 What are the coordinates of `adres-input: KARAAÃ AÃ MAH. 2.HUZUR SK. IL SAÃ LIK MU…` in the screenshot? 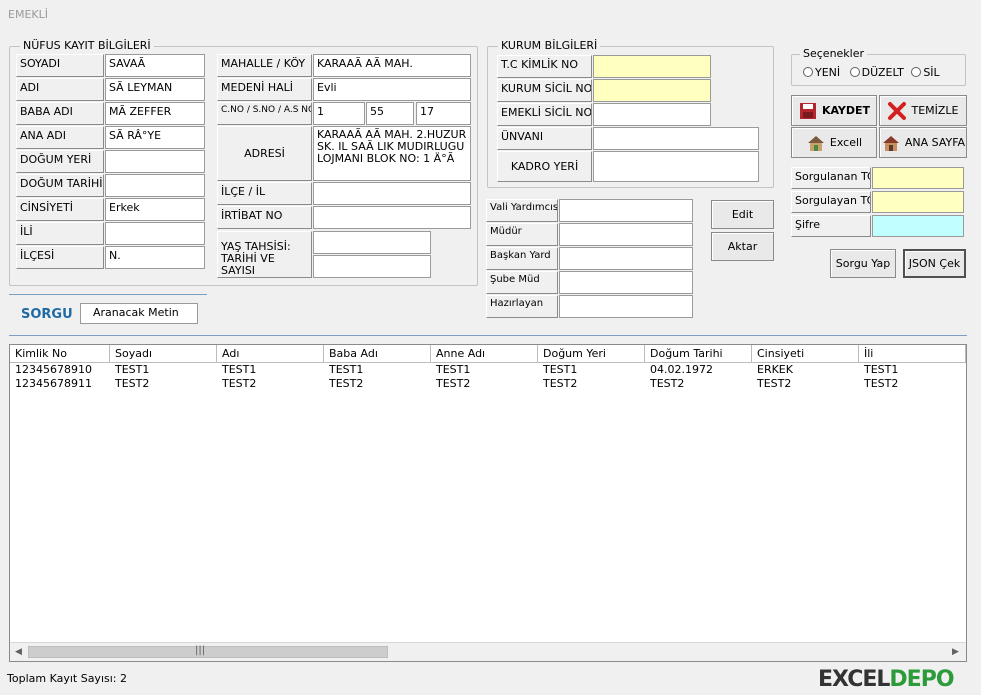 It's located at (392, 153).